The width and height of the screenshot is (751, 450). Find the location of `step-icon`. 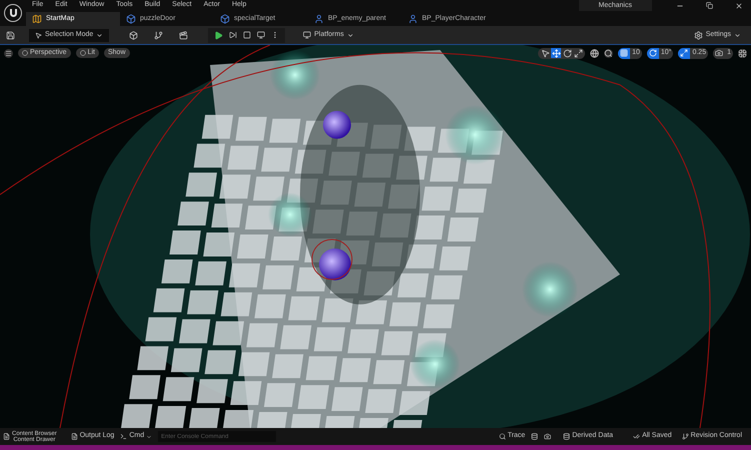

step-icon is located at coordinates (233, 35).